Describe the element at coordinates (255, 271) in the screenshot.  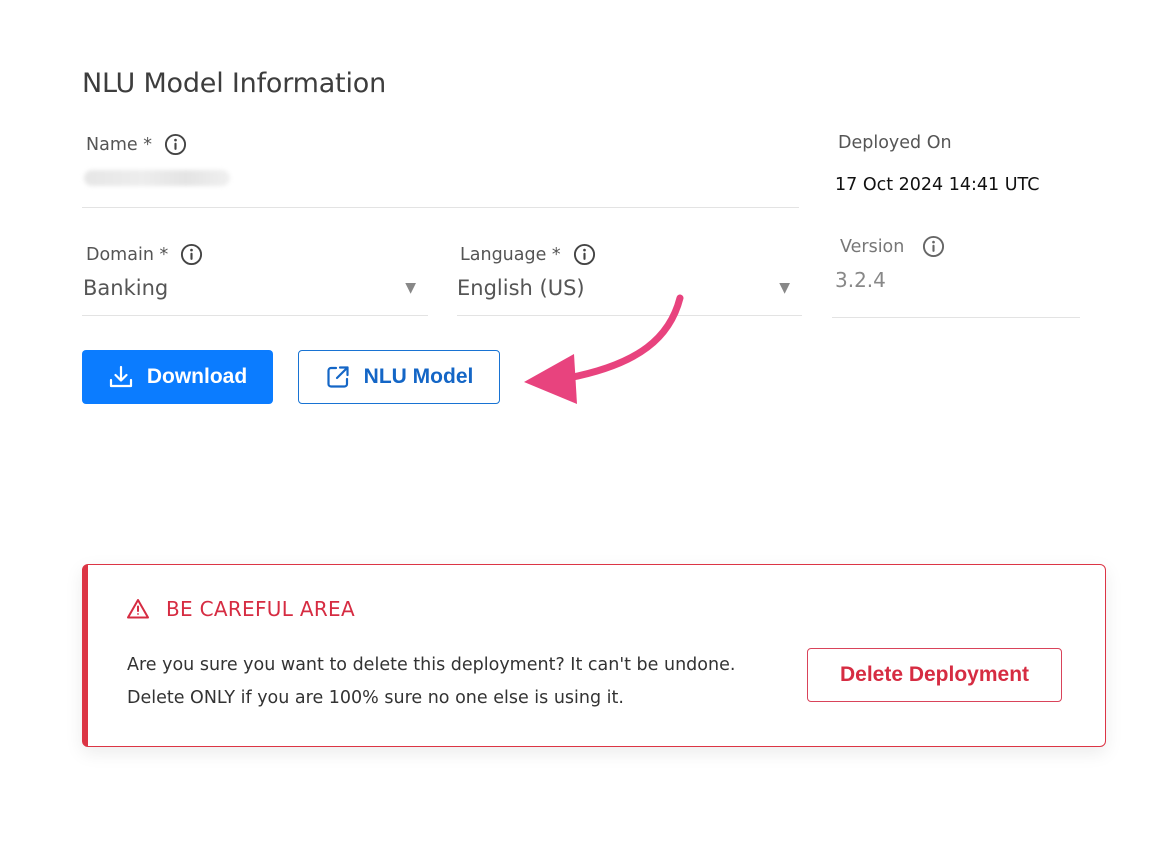
I see `domain-field: Domain * Banking ▼` at that location.